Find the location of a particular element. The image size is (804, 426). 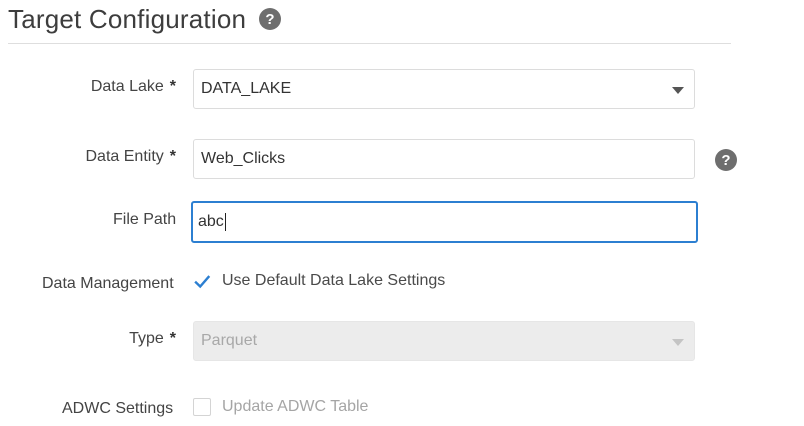

use-default-settings-checkbox is located at coordinates (202, 282).